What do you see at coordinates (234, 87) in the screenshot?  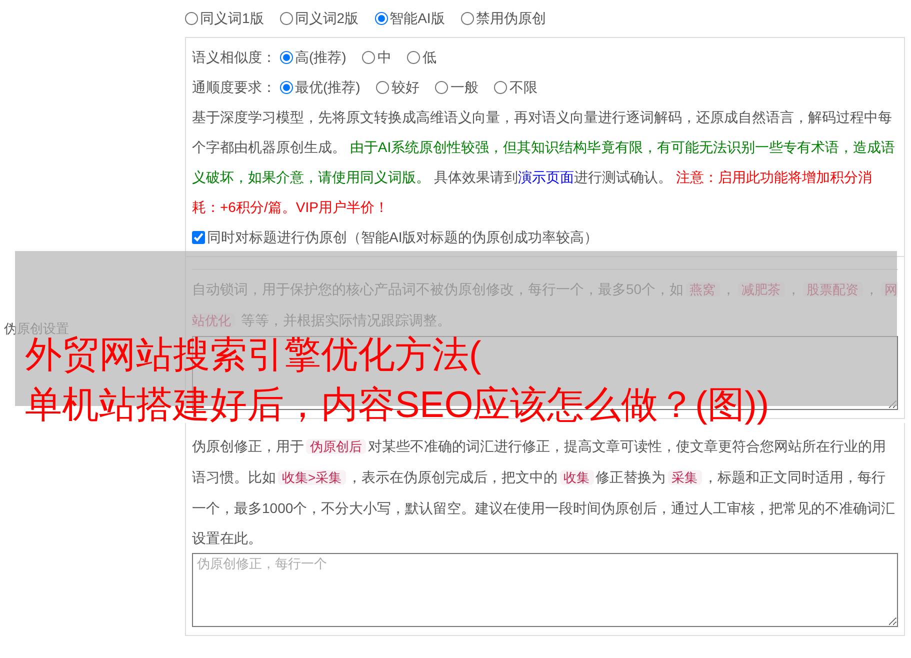 I see `field-label: 通顺度要求：` at bounding box center [234, 87].